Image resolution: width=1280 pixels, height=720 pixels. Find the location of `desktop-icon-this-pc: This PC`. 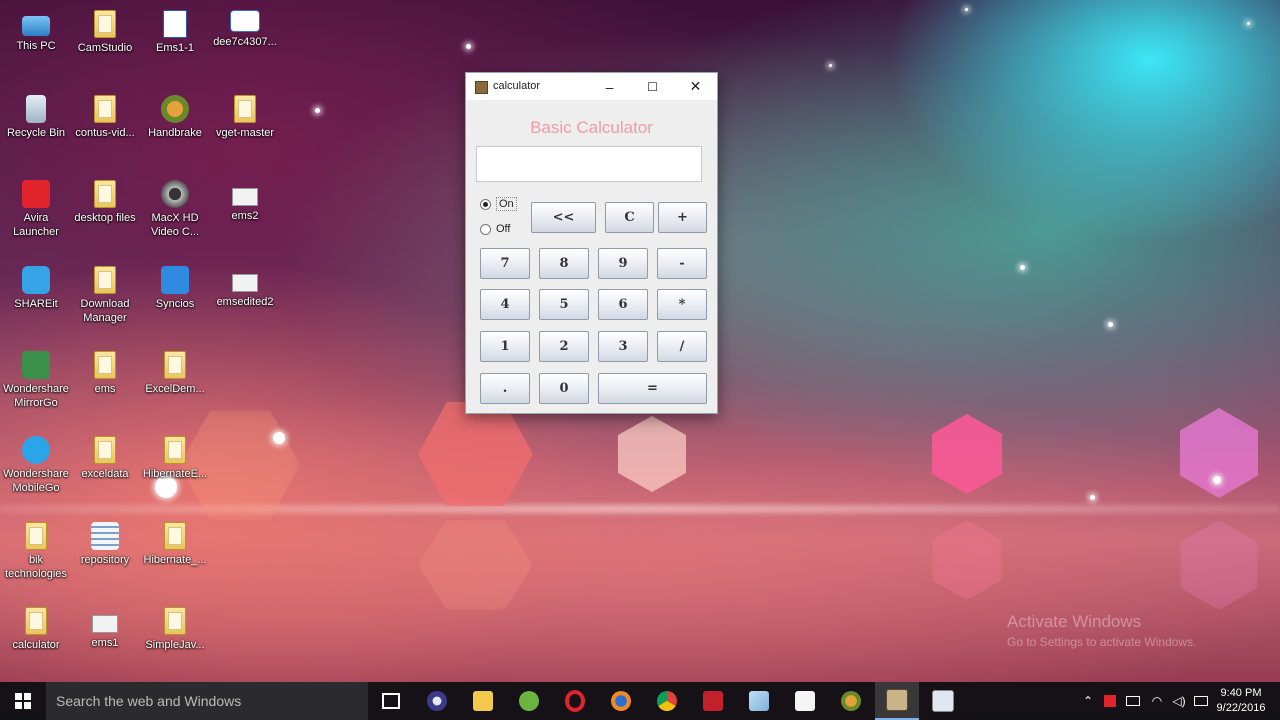

desktop-icon-this-pc: This PC is located at coordinates (36, 31).